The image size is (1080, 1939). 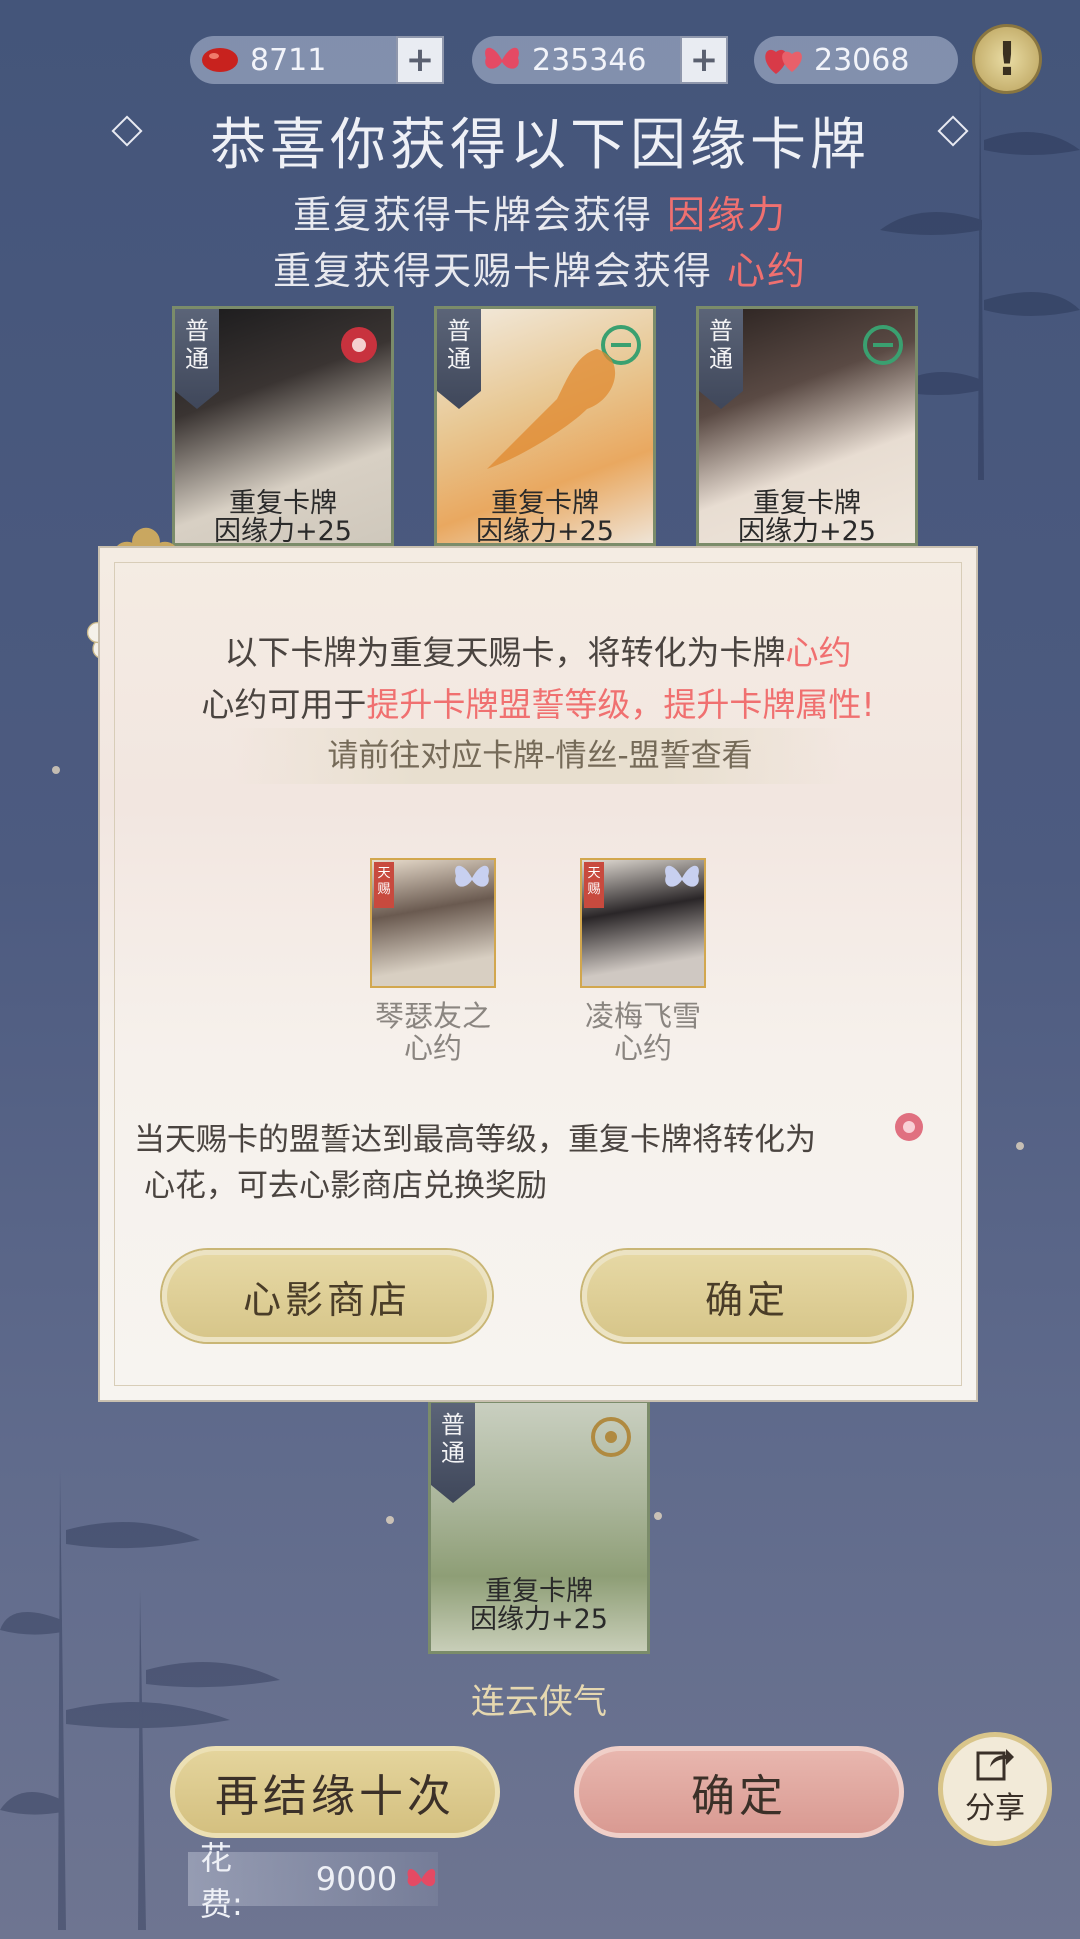 I want to click on phoenix-illustration, so click(x=551, y=409).